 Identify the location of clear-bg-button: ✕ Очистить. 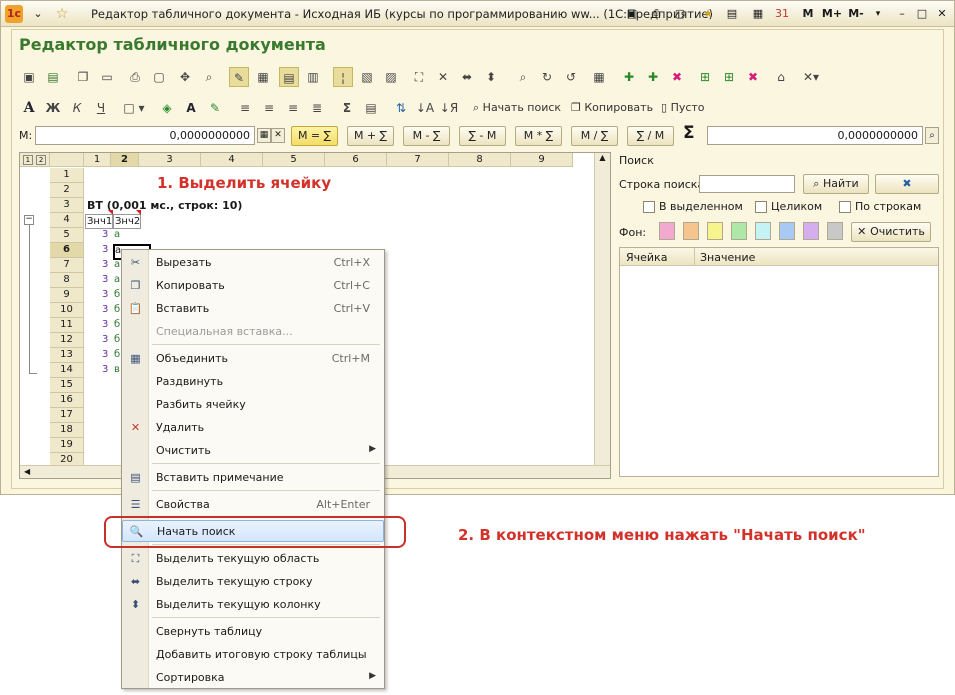
(891, 232).